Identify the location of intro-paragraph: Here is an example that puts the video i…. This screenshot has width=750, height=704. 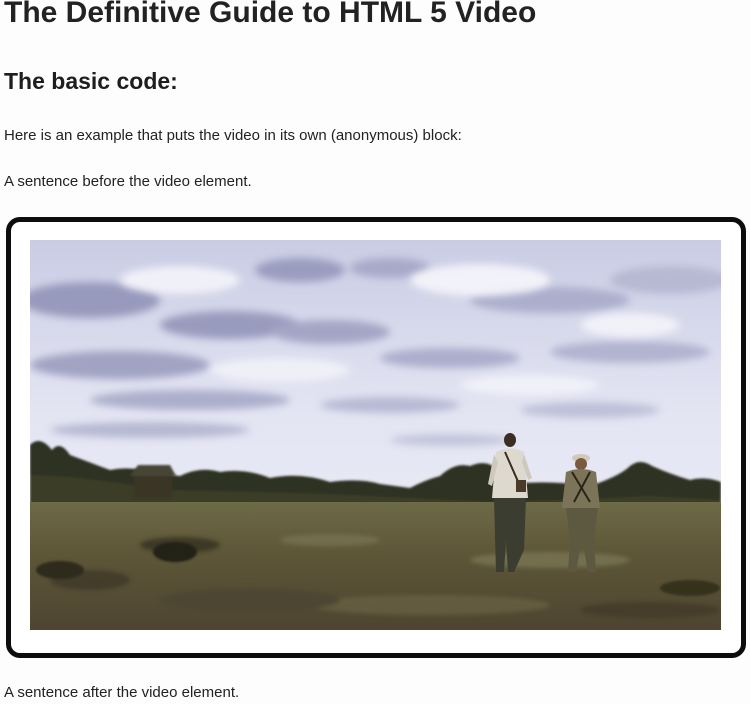
(233, 135).